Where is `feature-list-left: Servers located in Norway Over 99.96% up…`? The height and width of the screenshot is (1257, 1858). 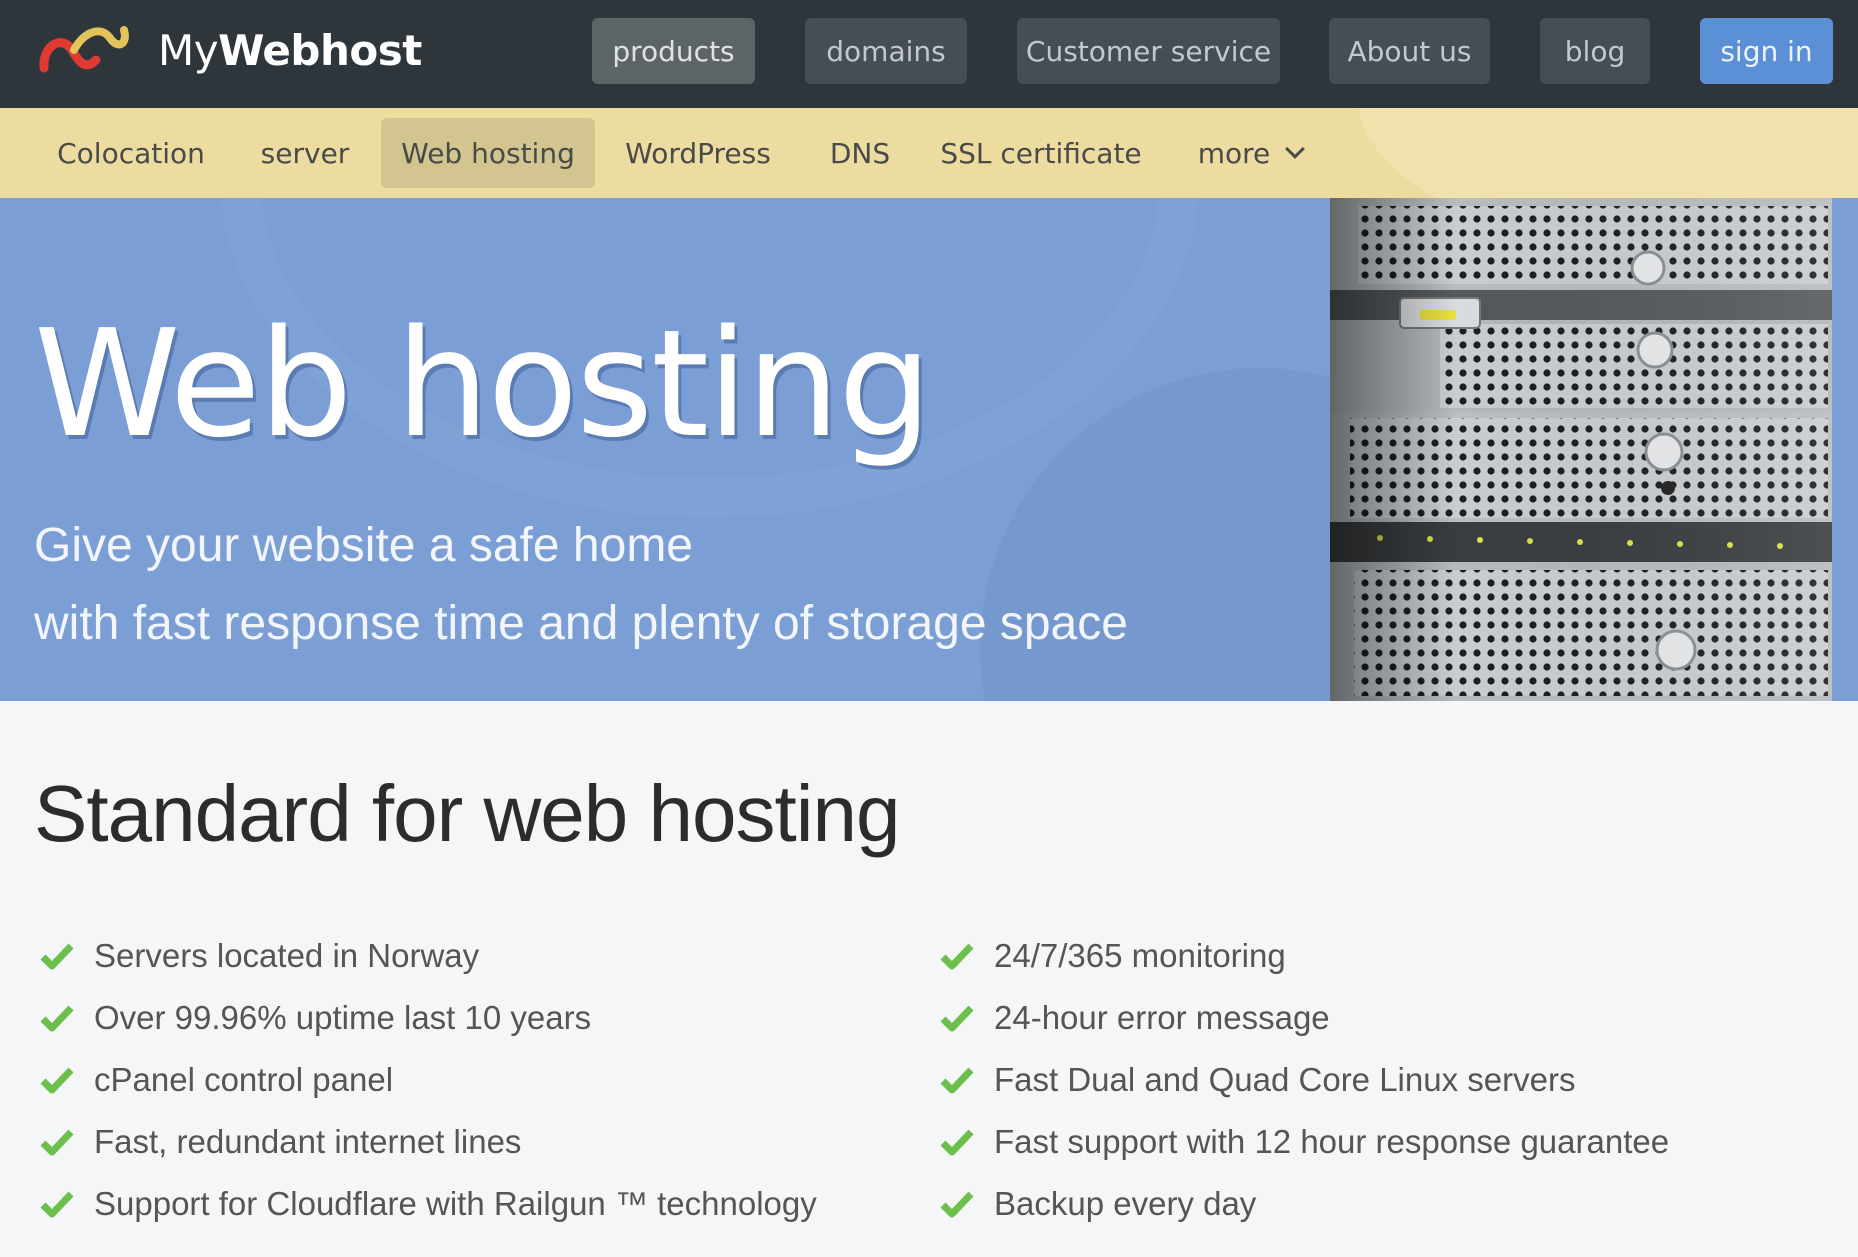 feature-list-left: Servers located in Norway Over 99.96% up… is located at coordinates (428, 1080).